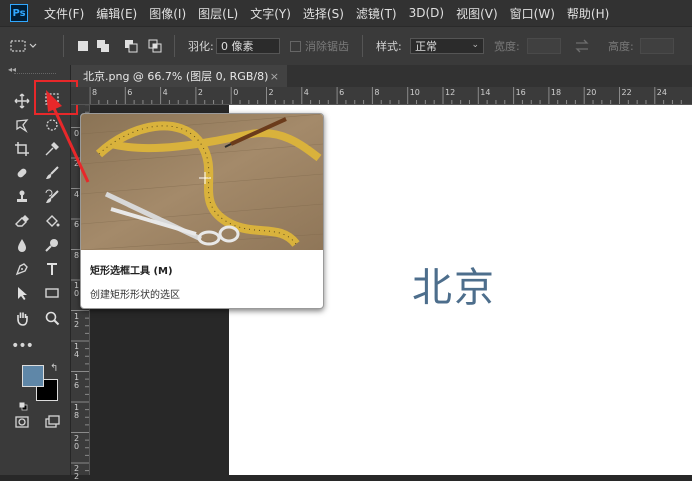  Describe the element at coordinates (116, 13) in the screenshot. I see `menu-edit: 编辑(E)` at that location.